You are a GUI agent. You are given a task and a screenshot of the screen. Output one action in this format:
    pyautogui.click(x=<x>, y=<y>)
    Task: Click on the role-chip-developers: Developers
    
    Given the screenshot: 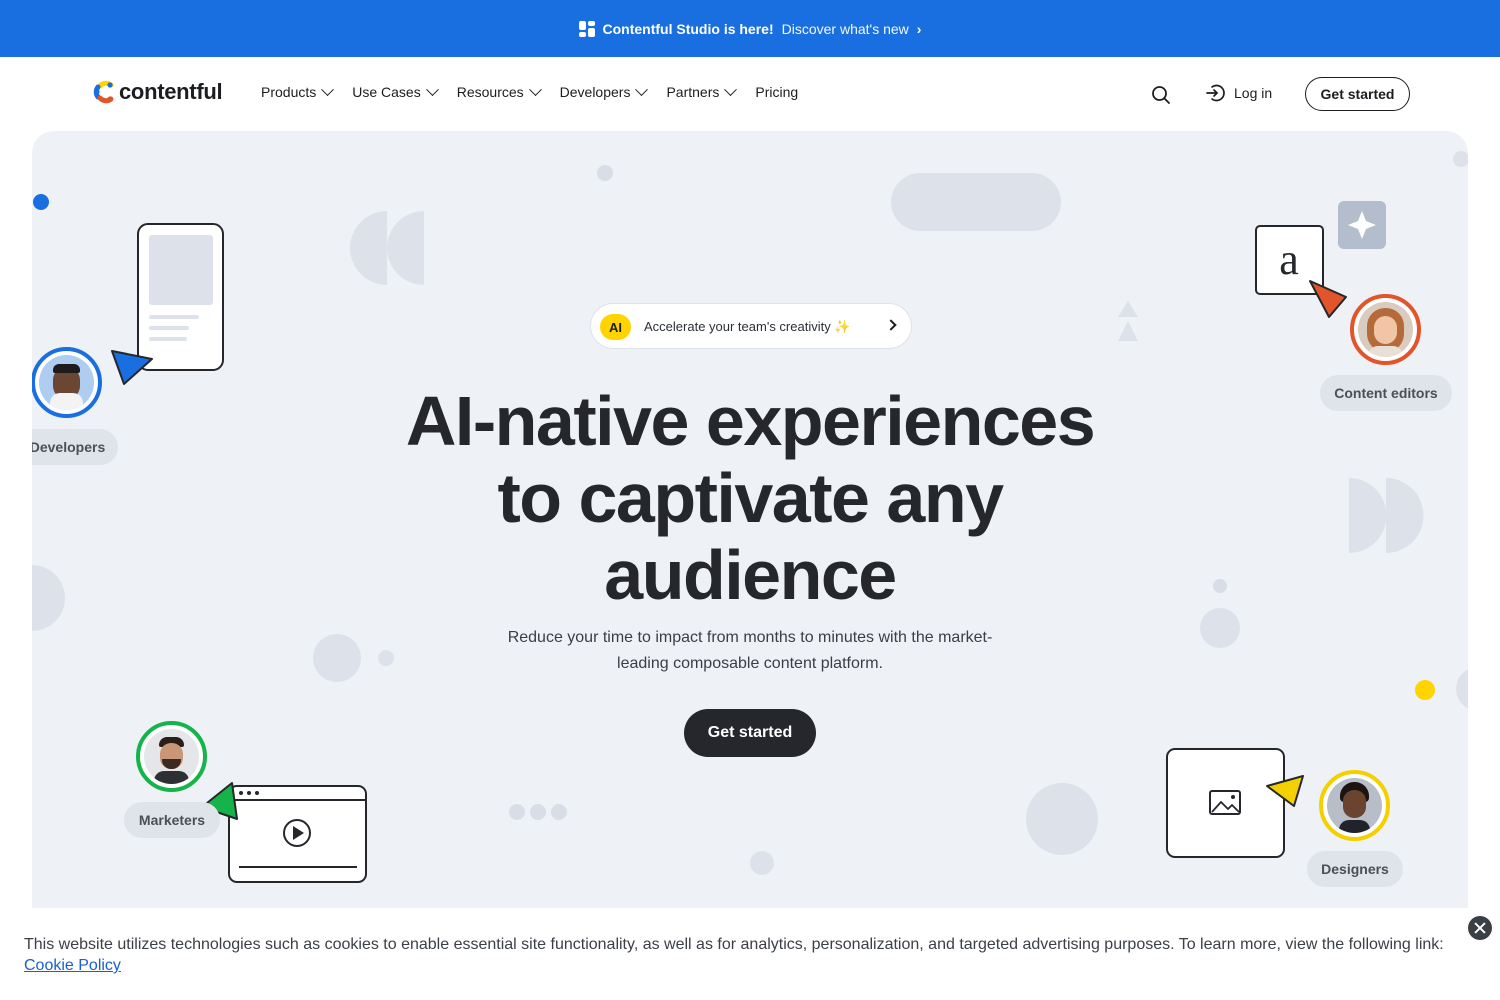 What is the action you would take?
    pyautogui.click(x=75, y=447)
    